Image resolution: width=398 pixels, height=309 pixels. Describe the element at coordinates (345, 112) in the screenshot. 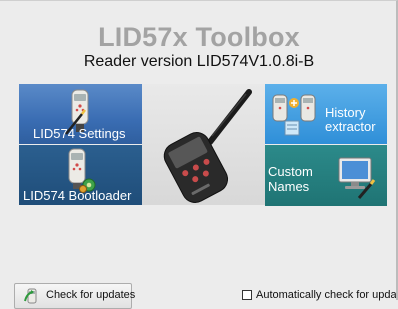

I see `history-tile-label-line1: History` at that location.